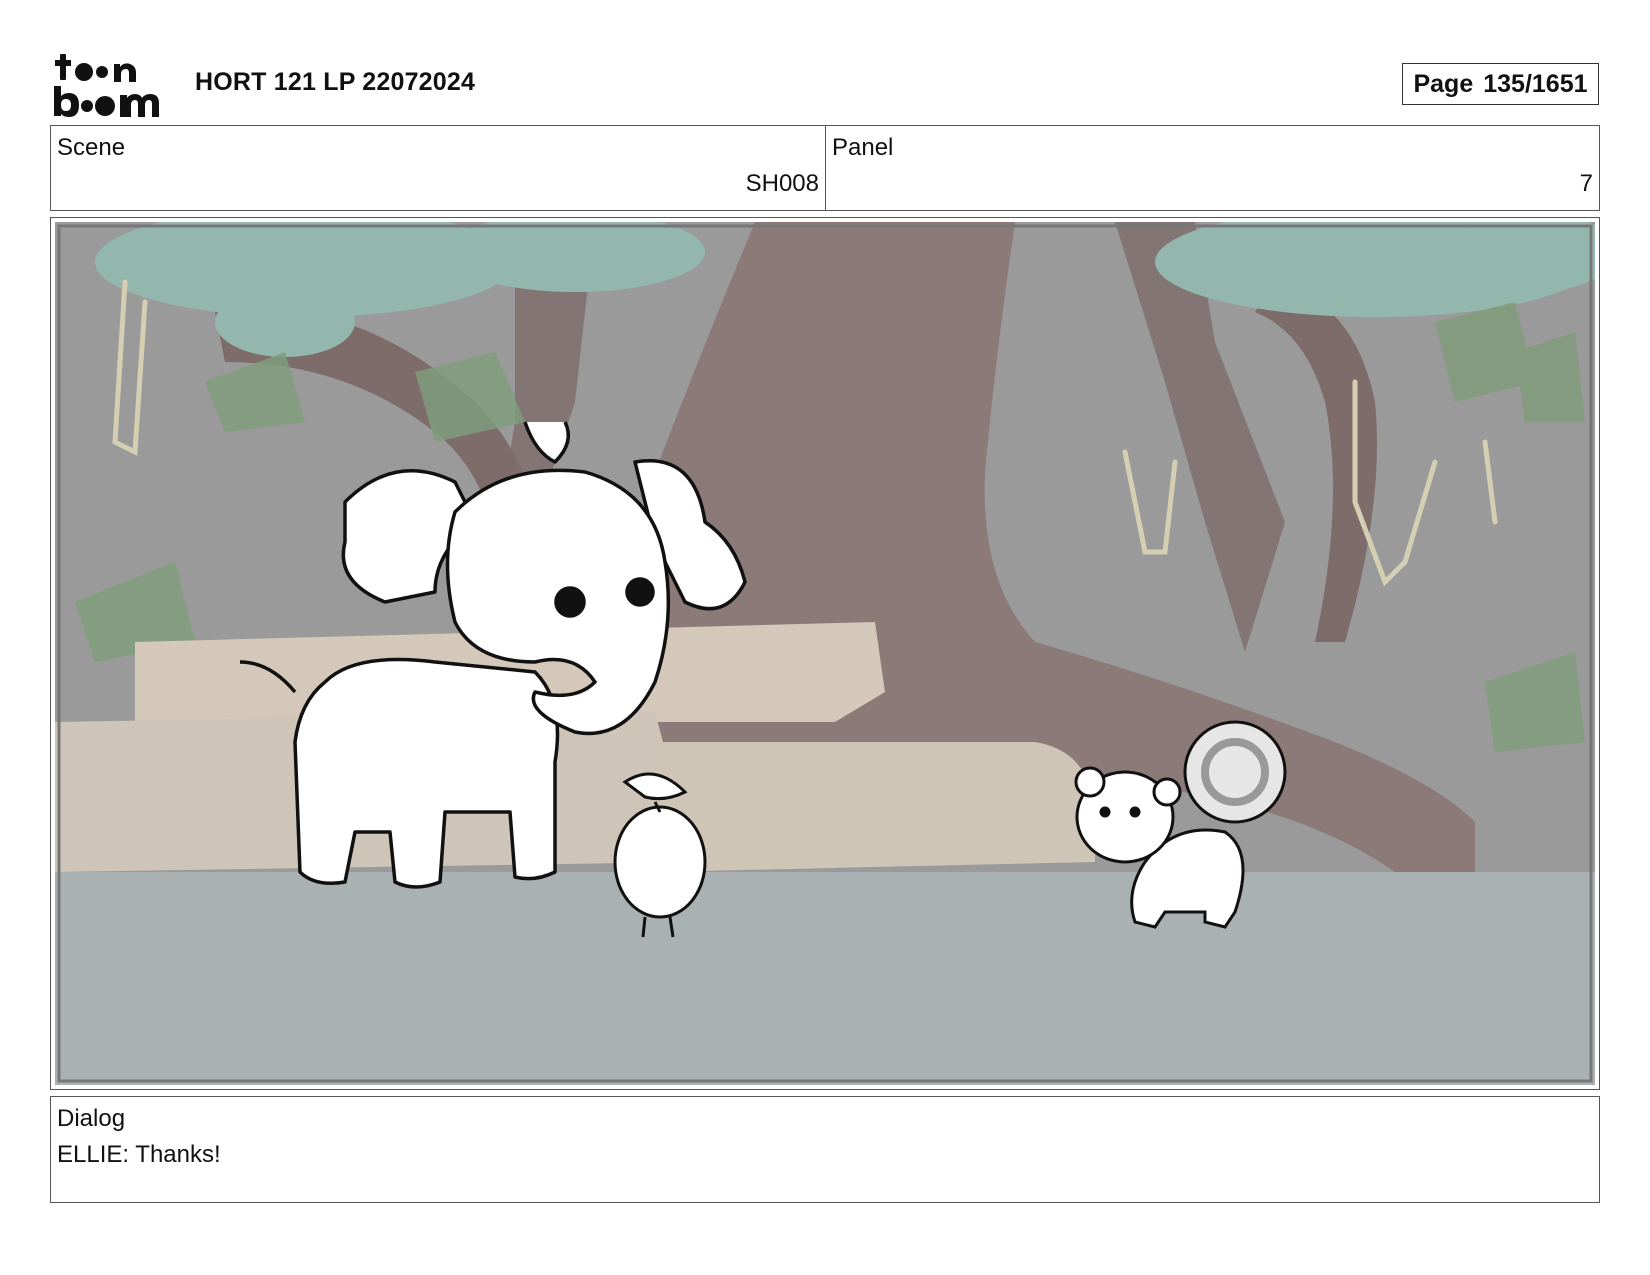 This screenshot has height=1275, width=1650. I want to click on panel-value: 7, so click(1586, 183).